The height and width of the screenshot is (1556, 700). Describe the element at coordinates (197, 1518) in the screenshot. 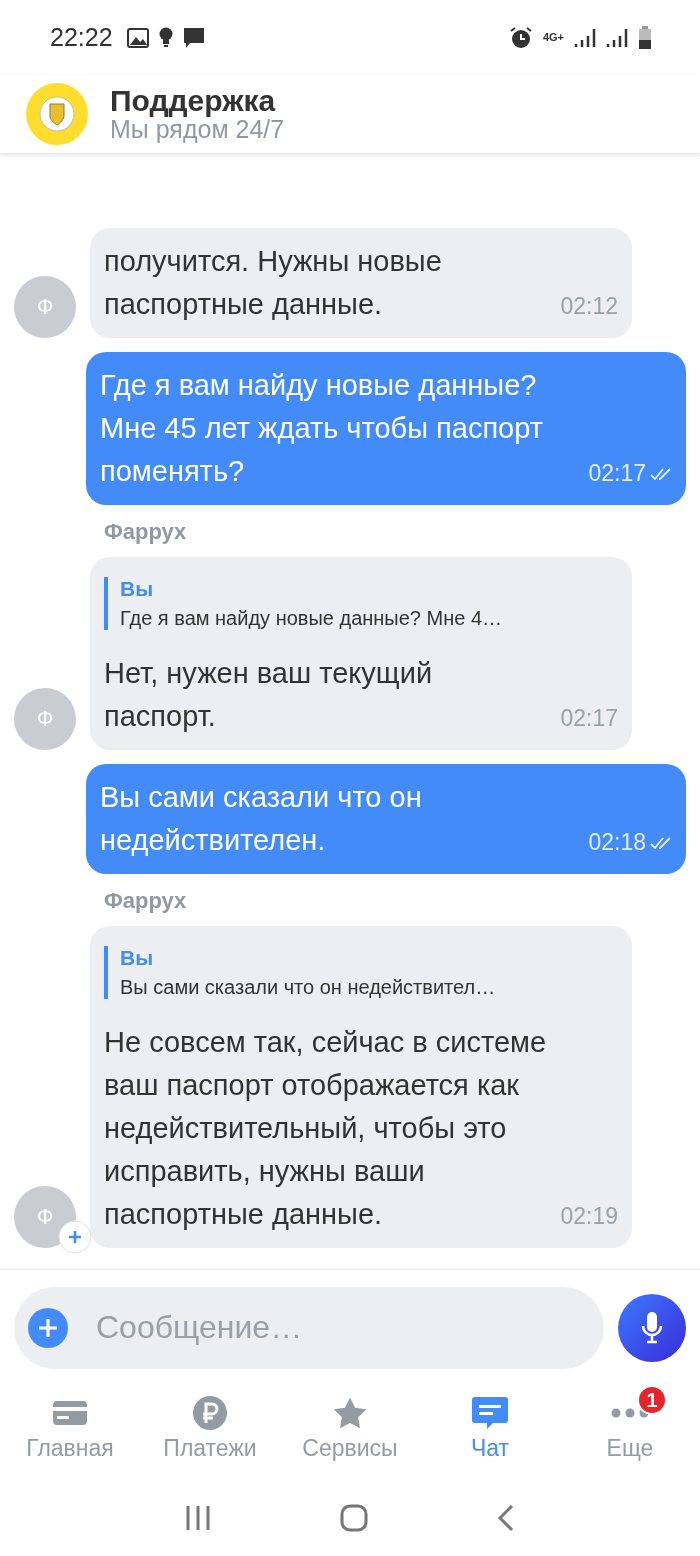

I see `recent-apps-icon` at that location.